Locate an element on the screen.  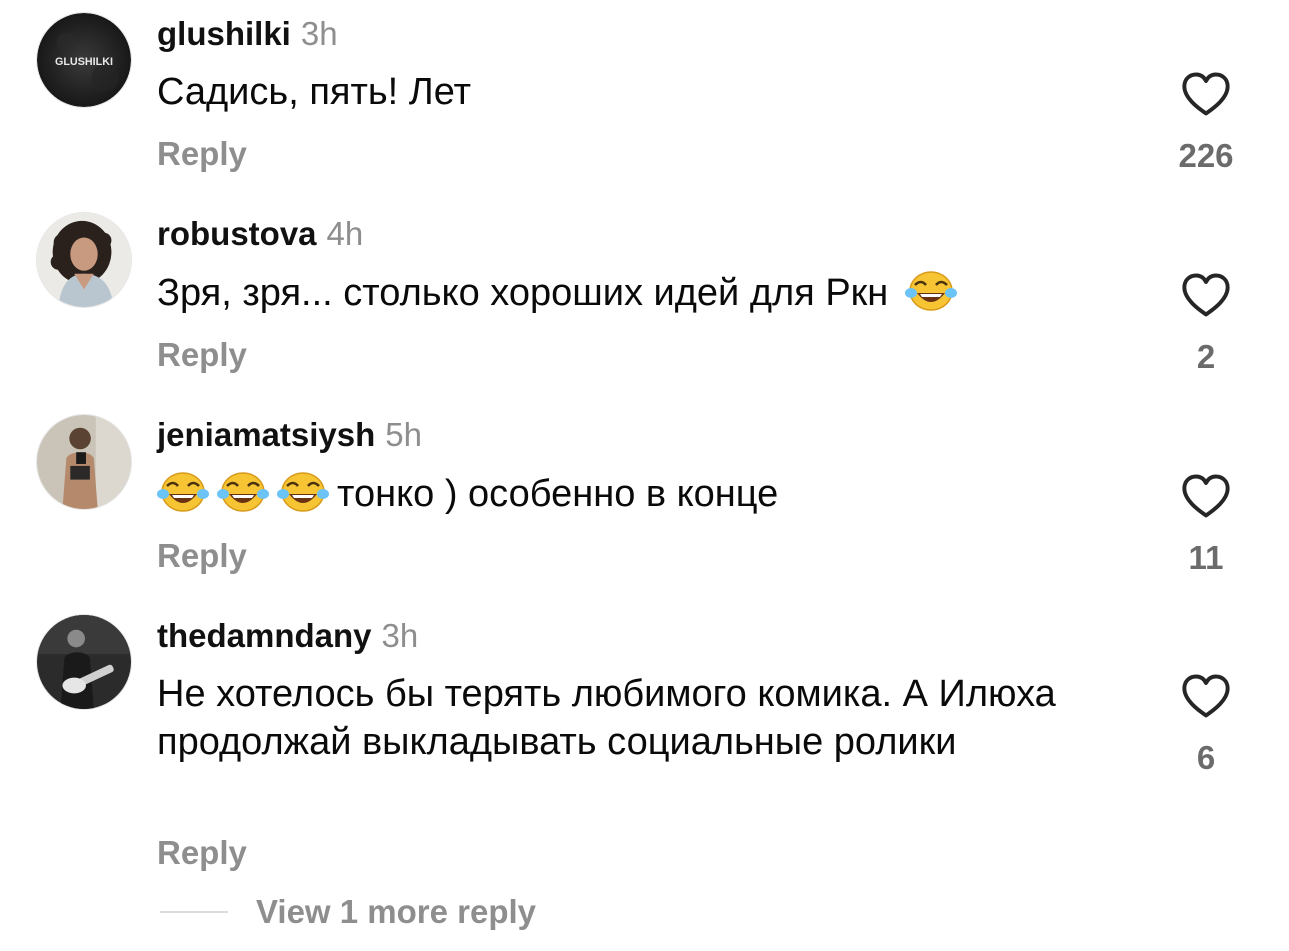
avatar-glushilki: GLUSHILKI is located at coordinates (84, 60).